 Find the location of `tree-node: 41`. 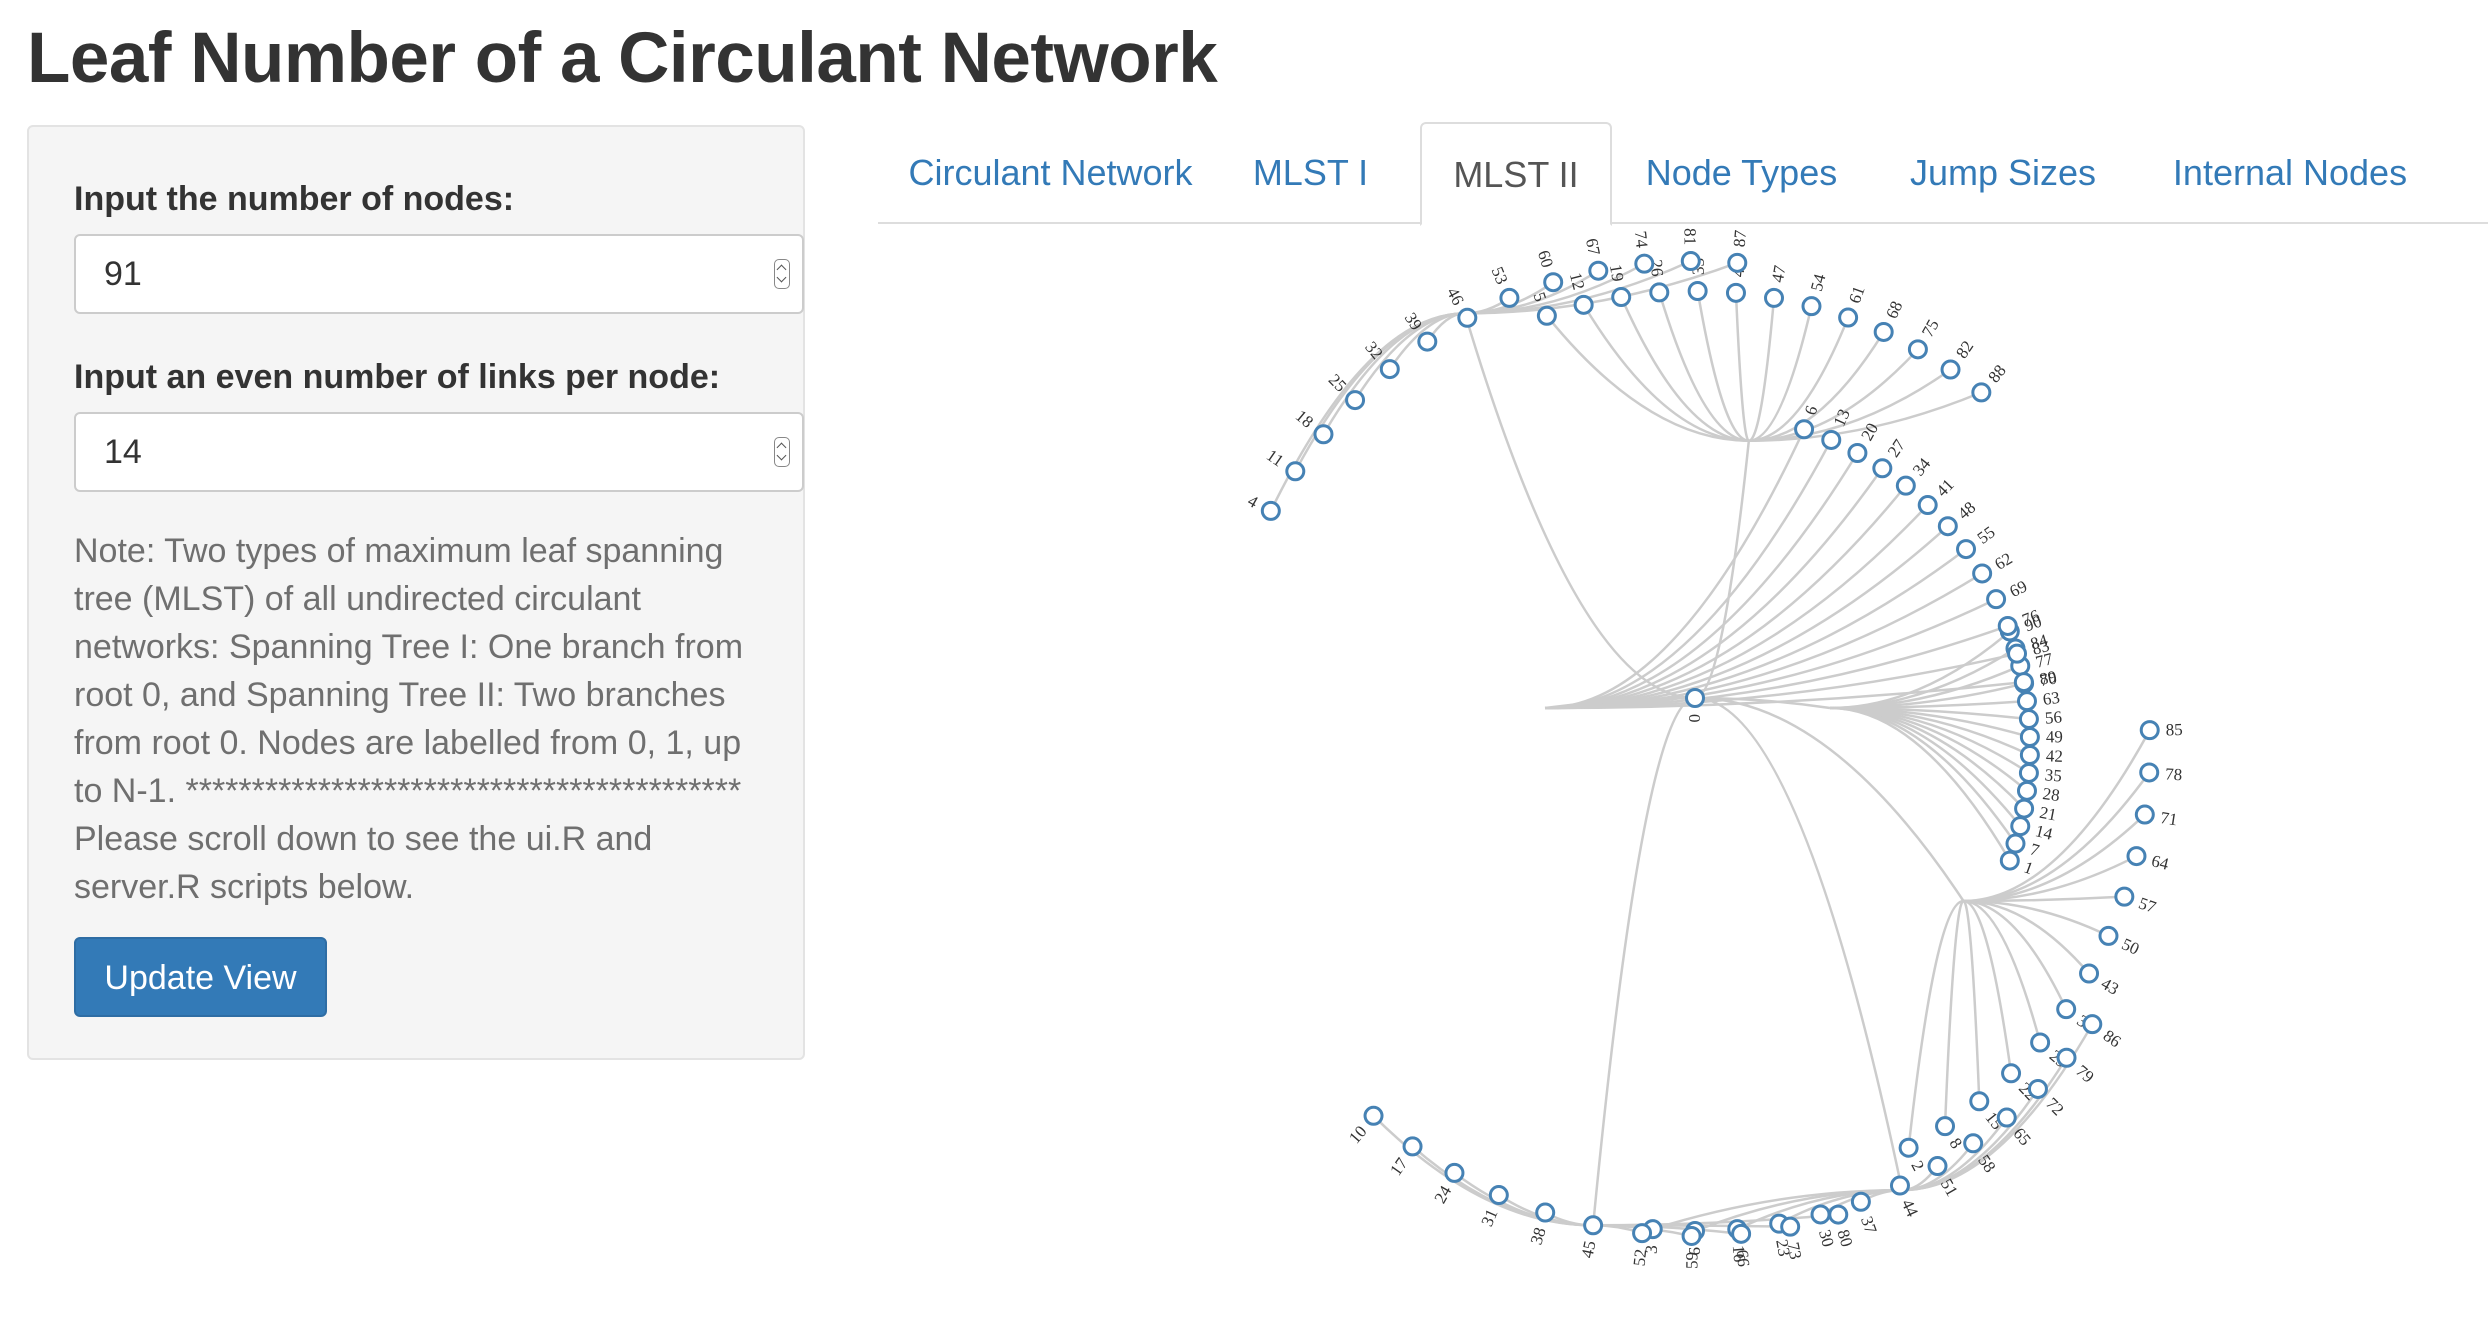

tree-node: 41 is located at coordinates (1937, 495).